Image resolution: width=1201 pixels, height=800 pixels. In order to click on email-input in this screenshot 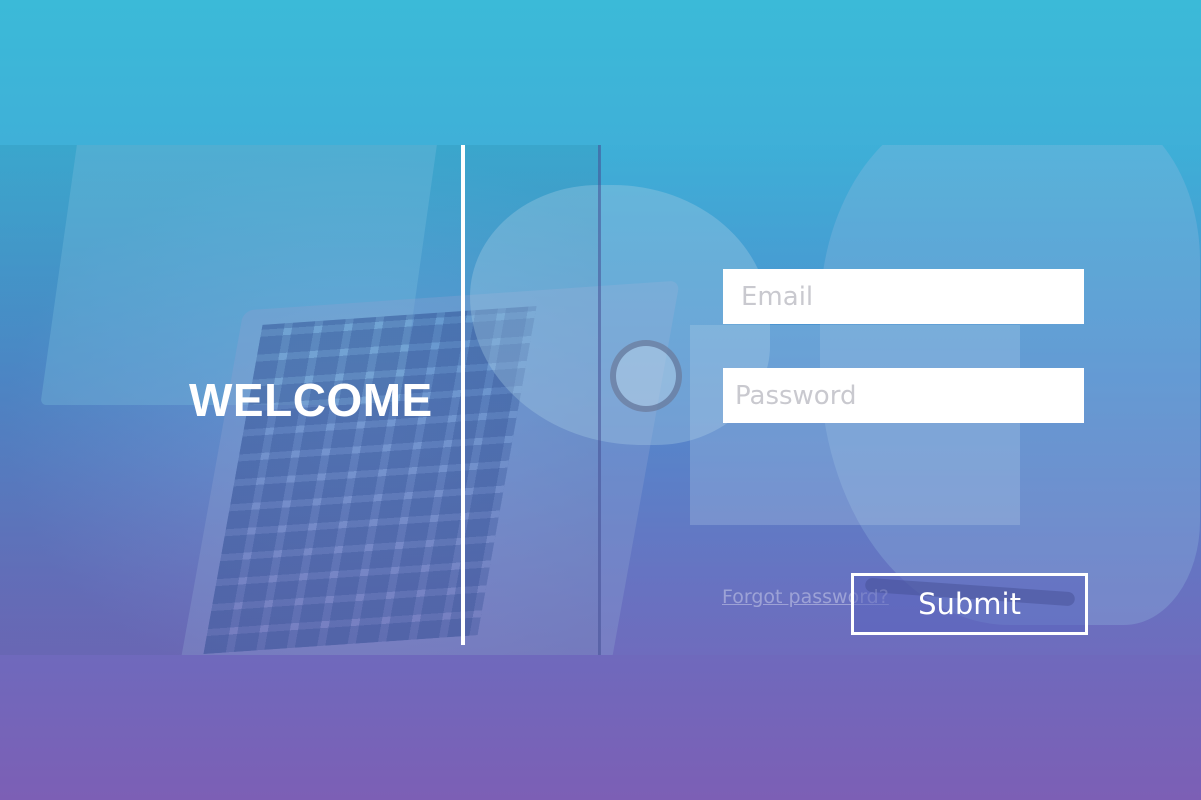, I will do `click(903, 296)`.